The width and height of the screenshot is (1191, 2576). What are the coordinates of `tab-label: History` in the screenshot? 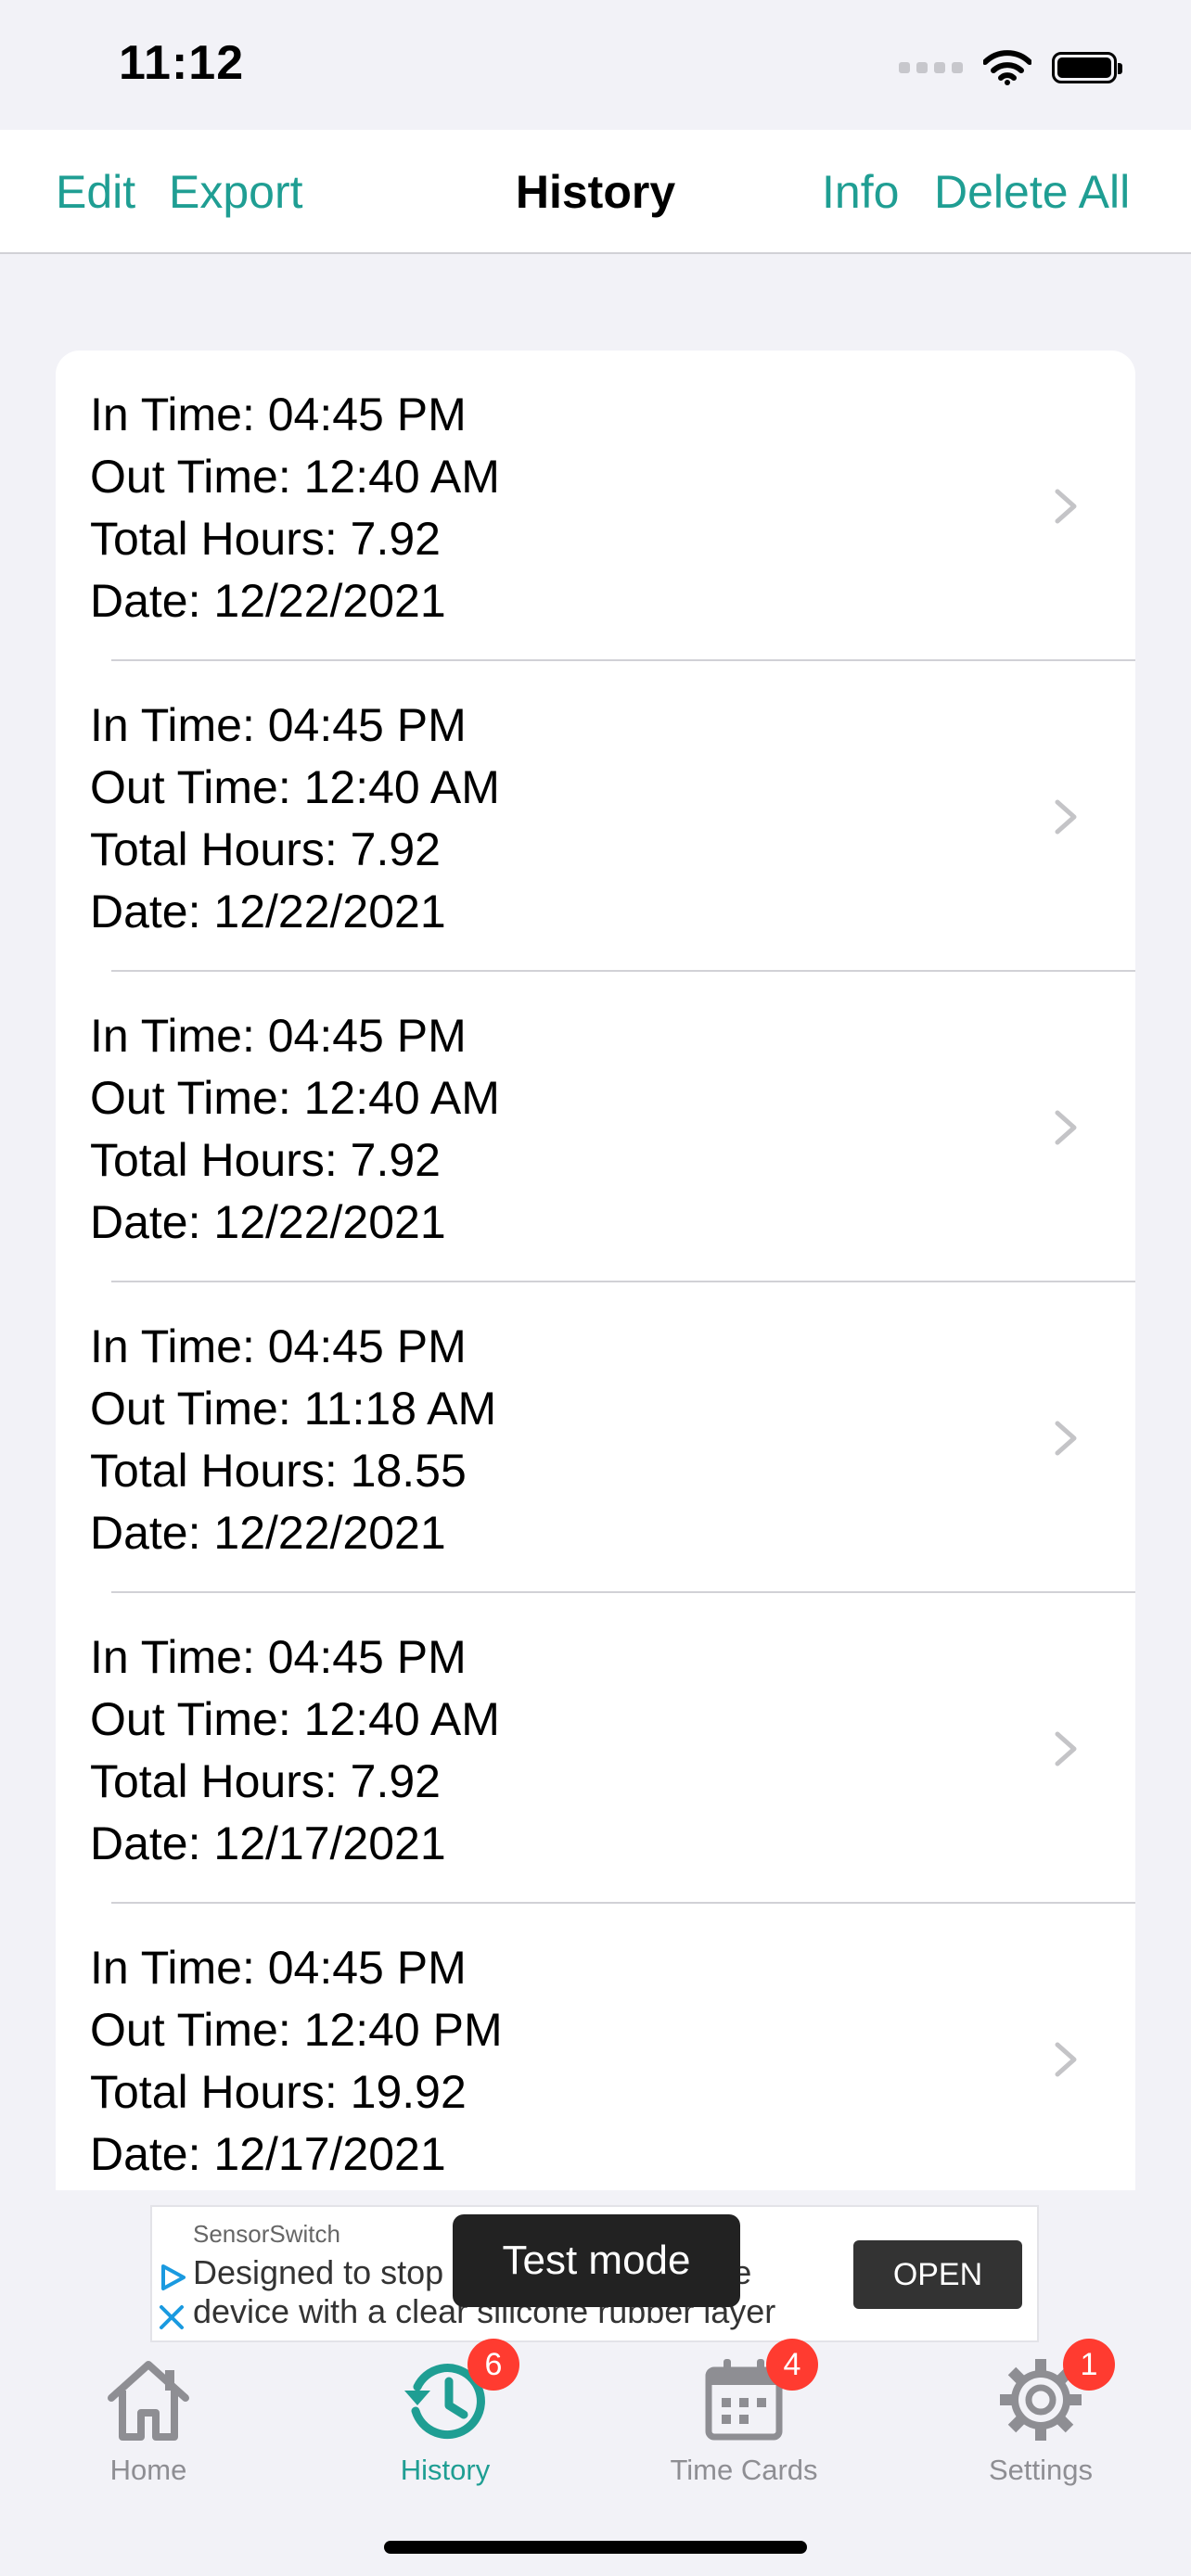 It's located at (445, 2470).